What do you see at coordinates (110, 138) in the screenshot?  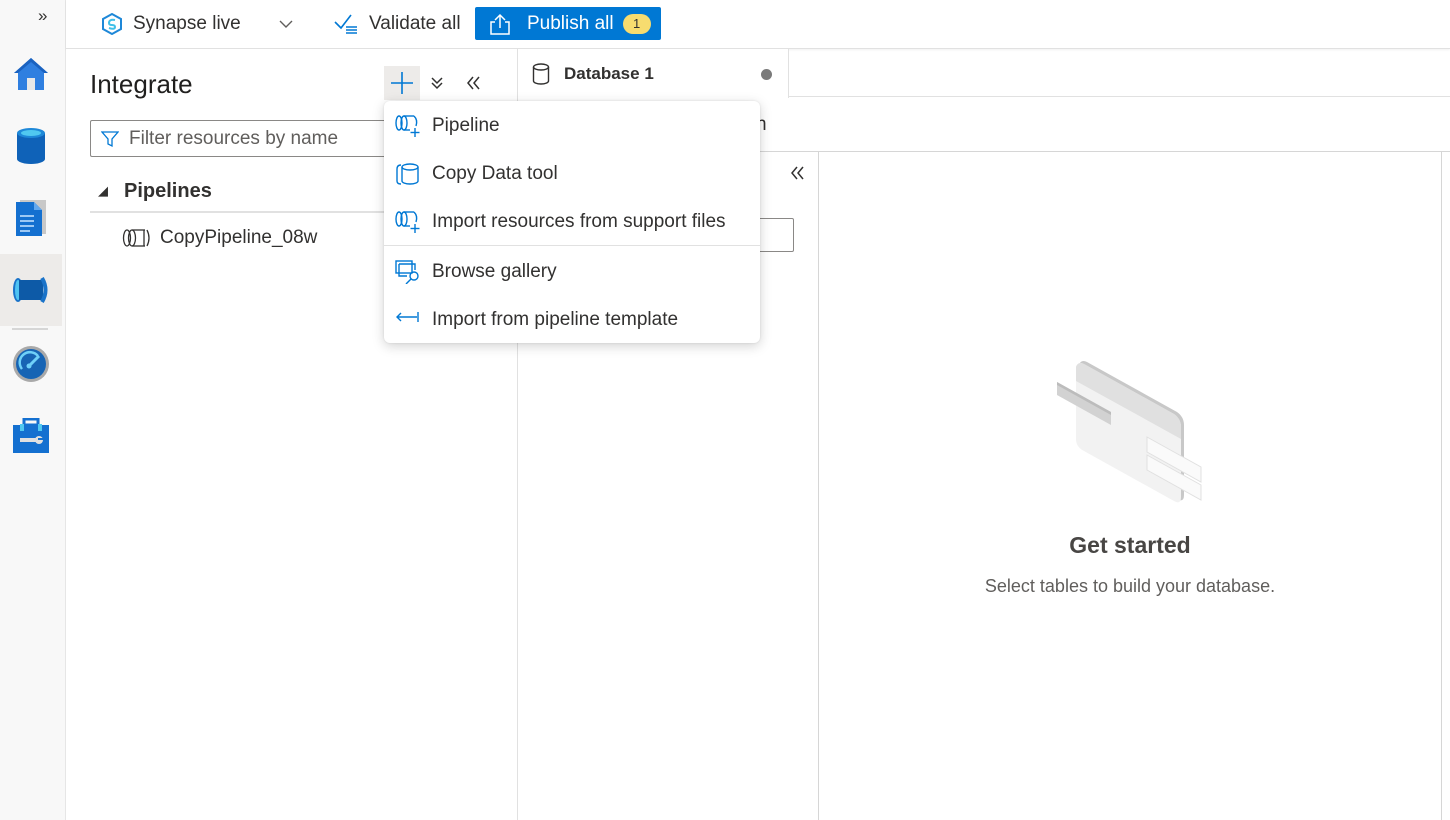 I see `filter-icon` at bounding box center [110, 138].